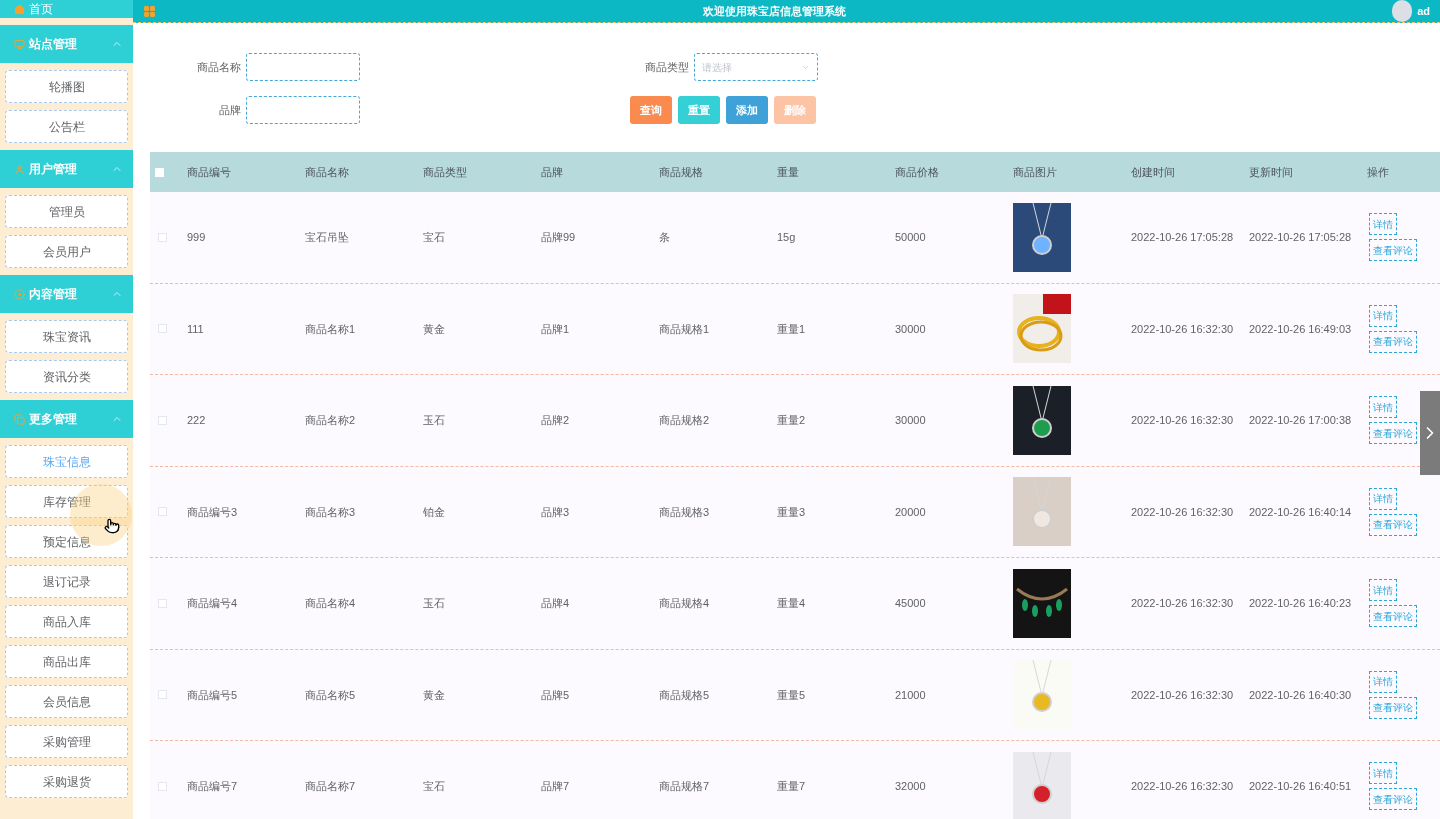  I want to click on menu-item: 轮播图, so click(66, 86).